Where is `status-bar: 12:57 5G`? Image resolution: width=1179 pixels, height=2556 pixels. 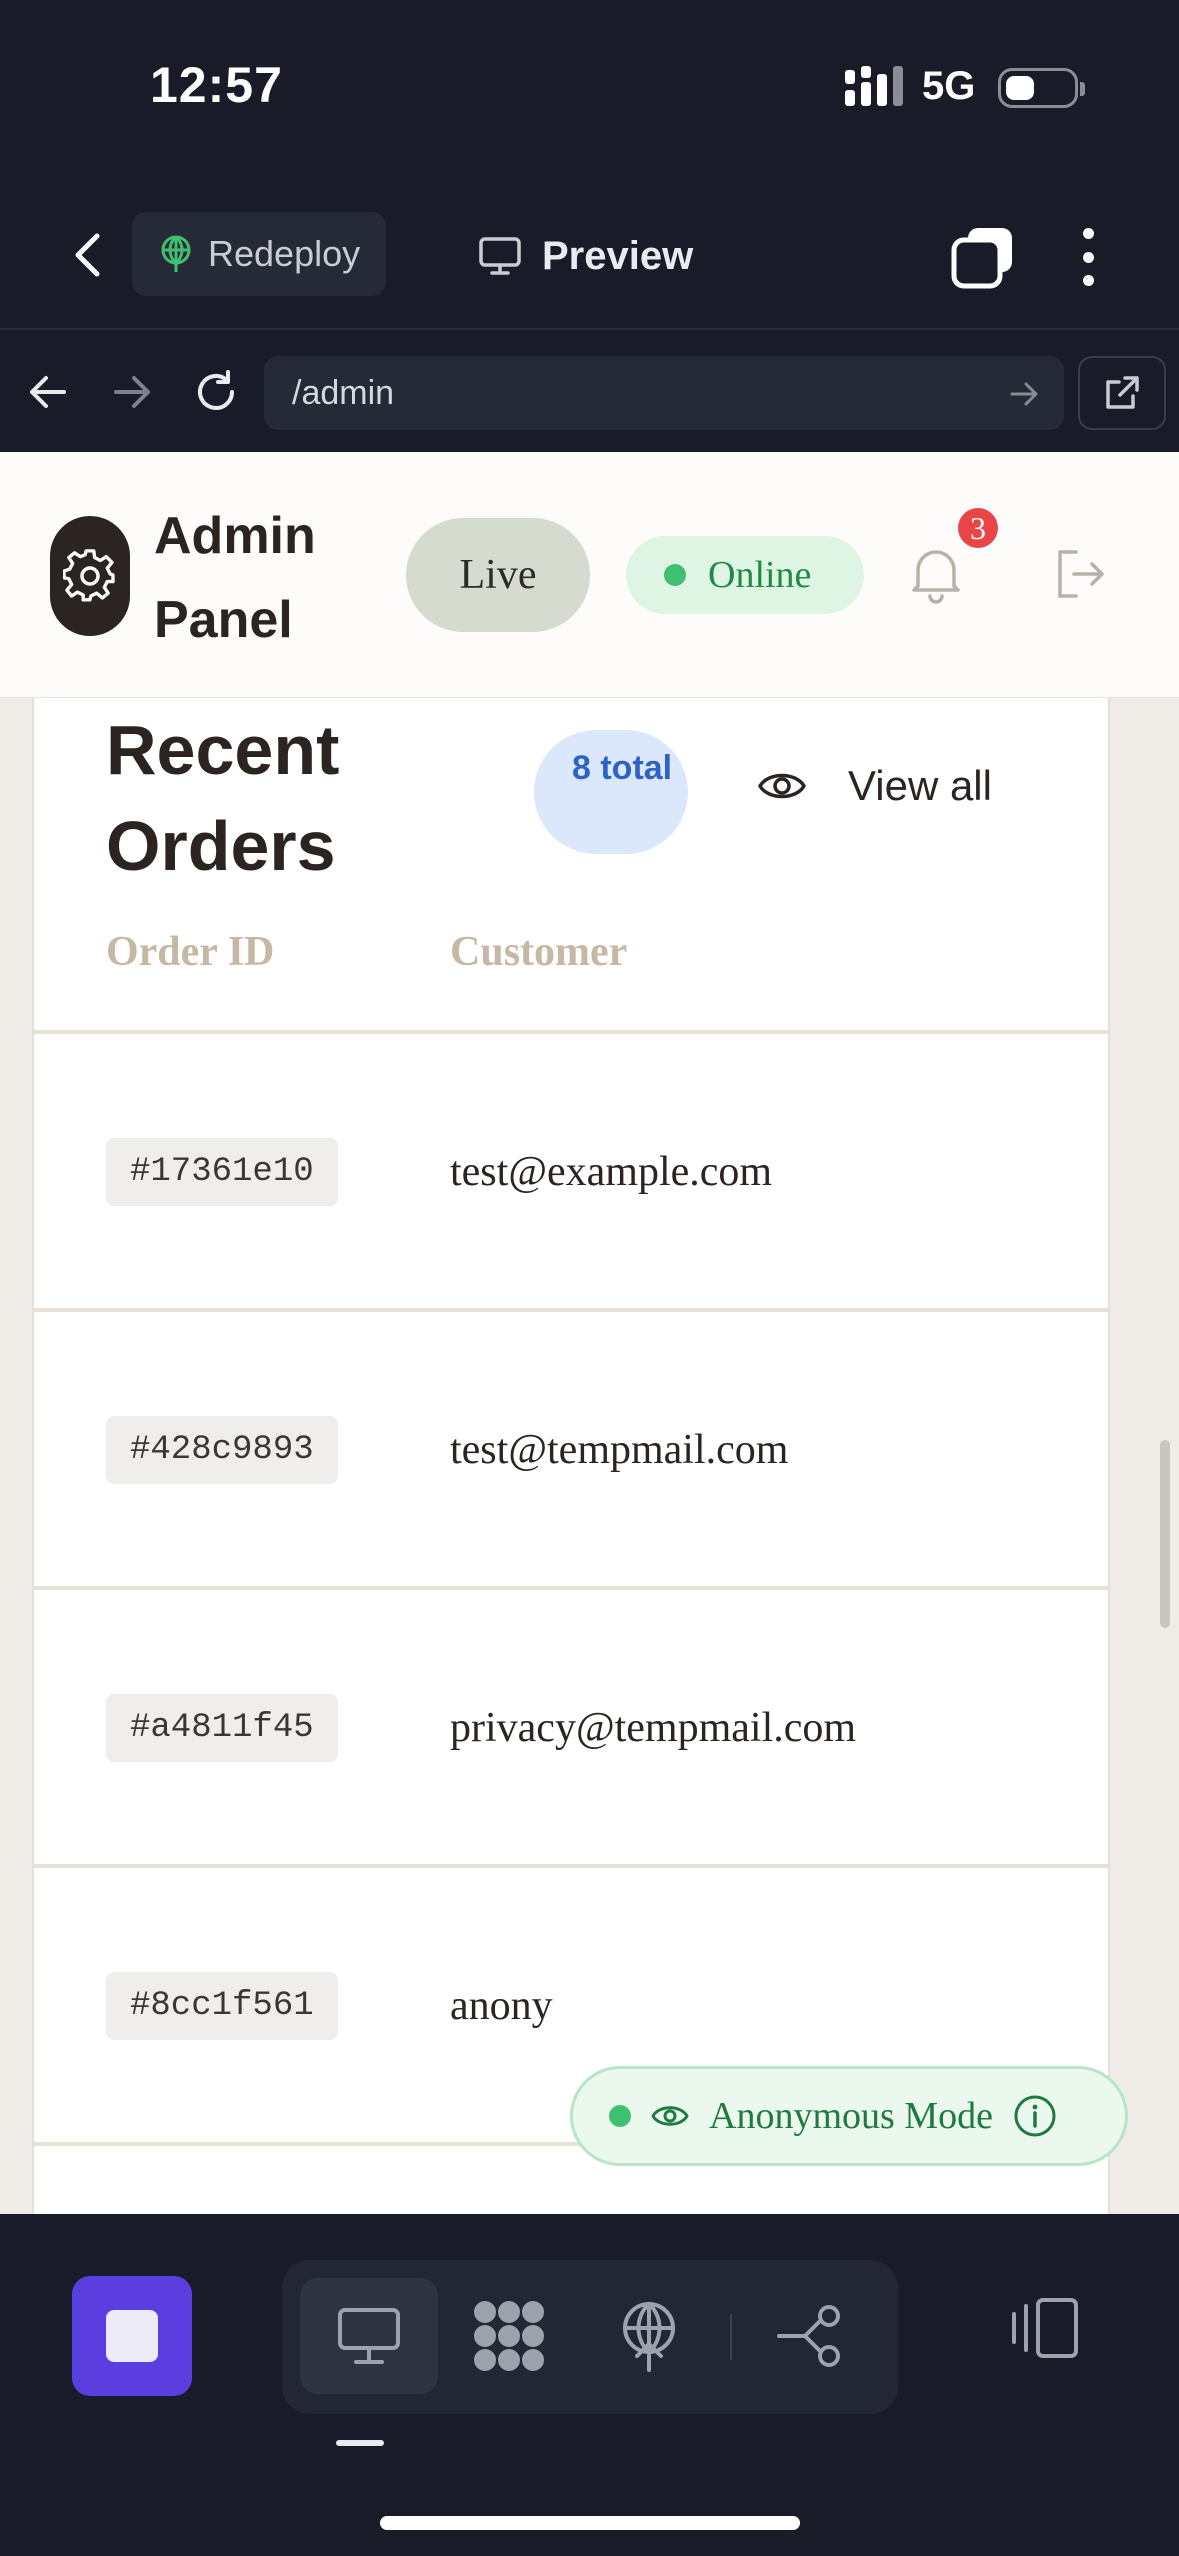 status-bar: 12:57 5G is located at coordinates (589, 90).